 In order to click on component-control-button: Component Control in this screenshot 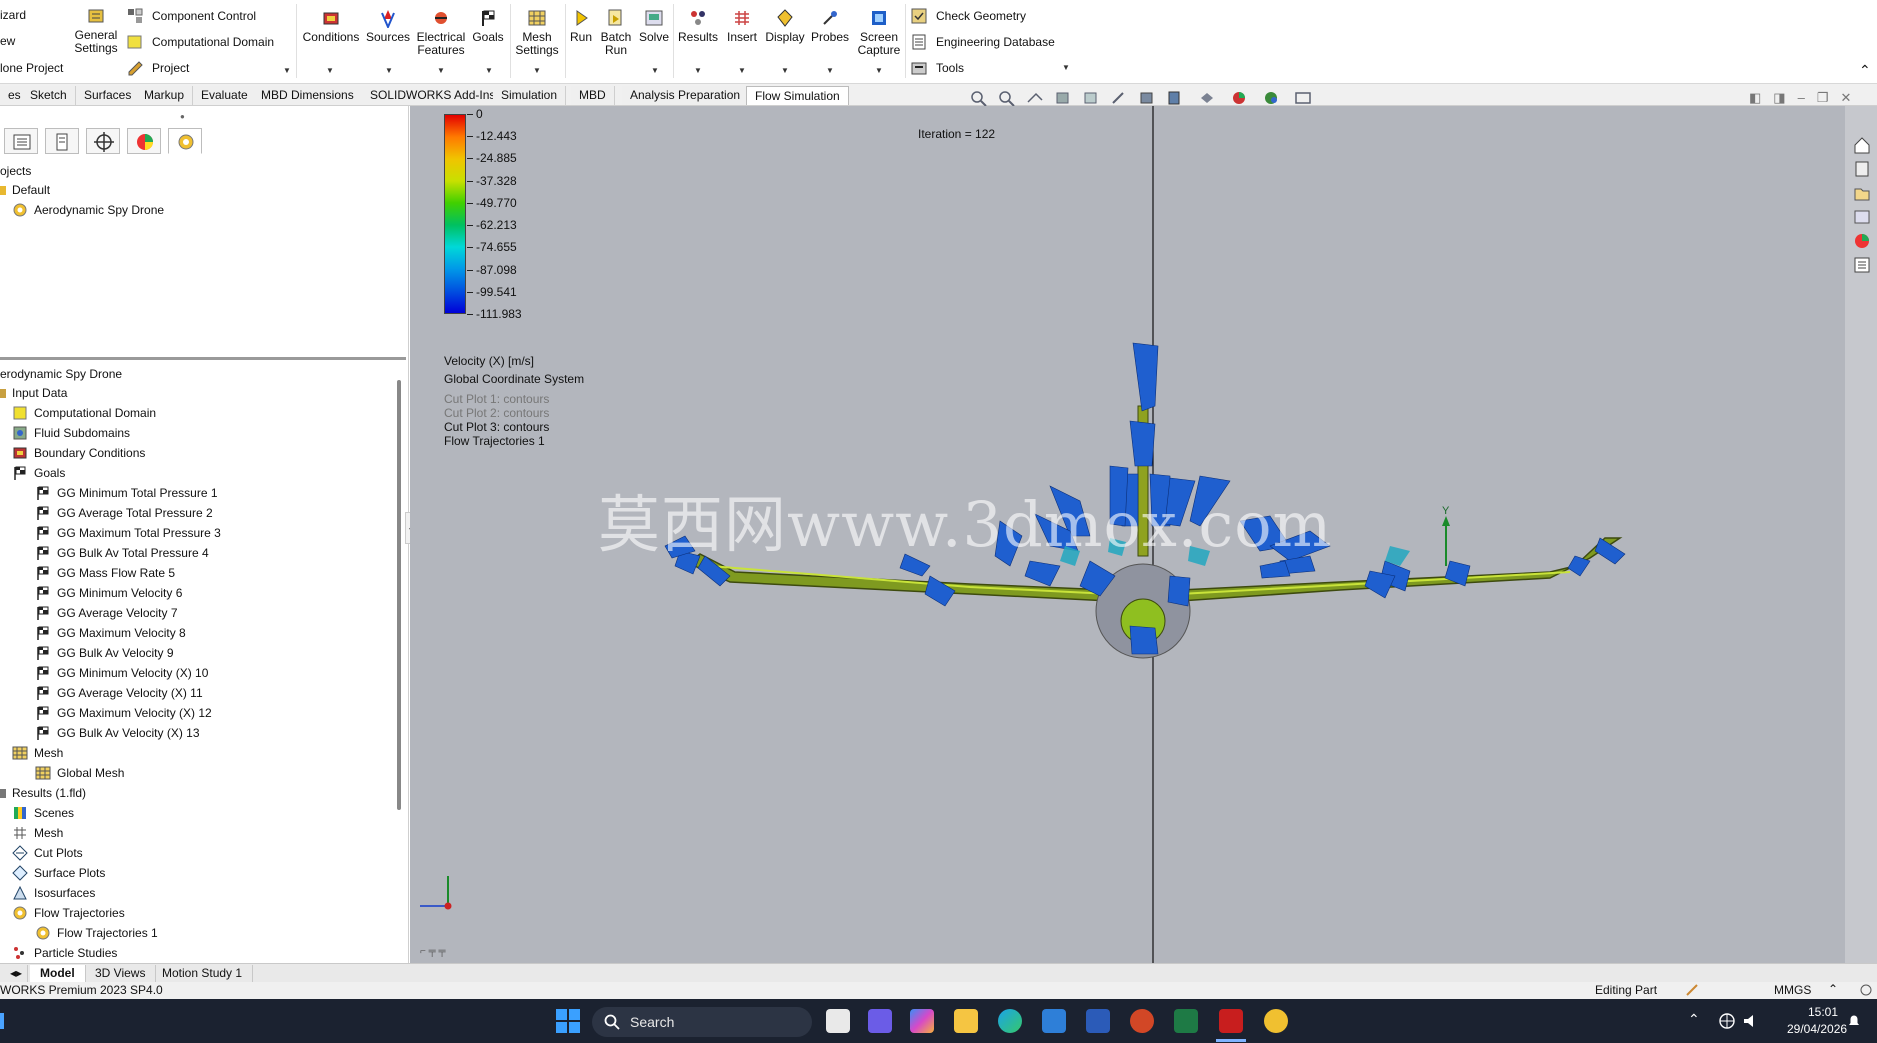, I will do `click(191, 16)`.